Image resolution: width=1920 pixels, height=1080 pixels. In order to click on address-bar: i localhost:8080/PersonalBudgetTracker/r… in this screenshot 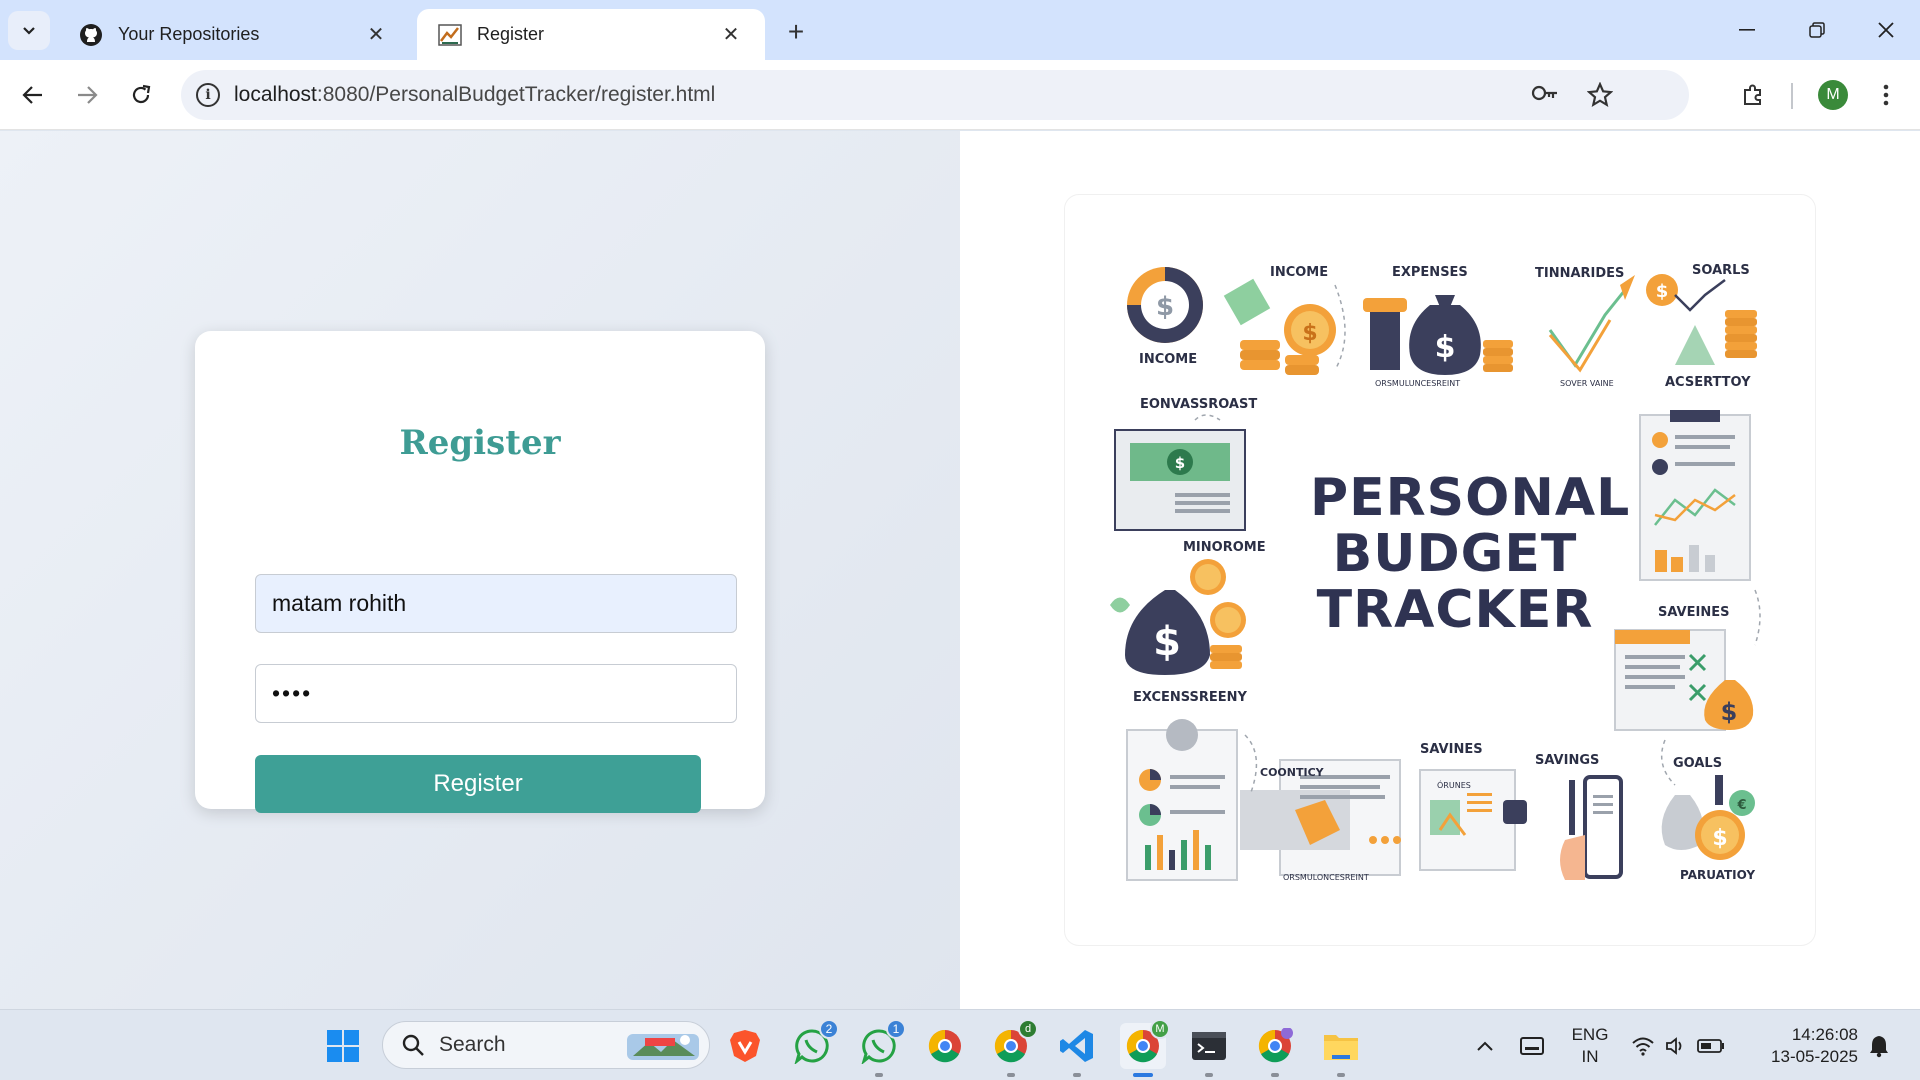, I will do `click(935, 95)`.